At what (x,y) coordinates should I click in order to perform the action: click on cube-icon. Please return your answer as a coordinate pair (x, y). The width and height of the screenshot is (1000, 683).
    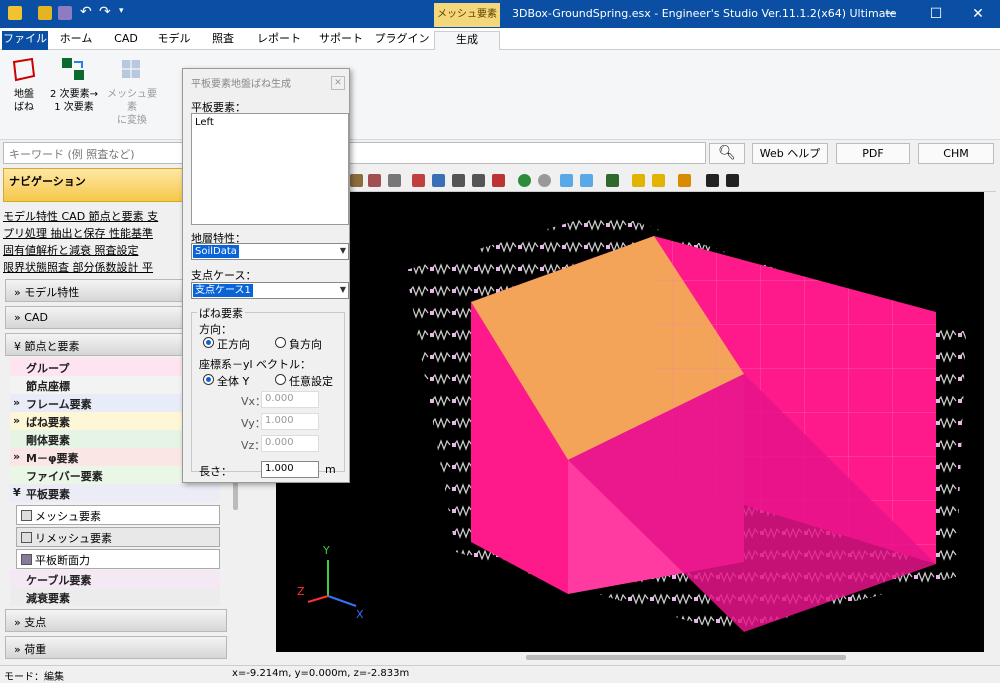
    Looking at the image, I should click on (356, 180).